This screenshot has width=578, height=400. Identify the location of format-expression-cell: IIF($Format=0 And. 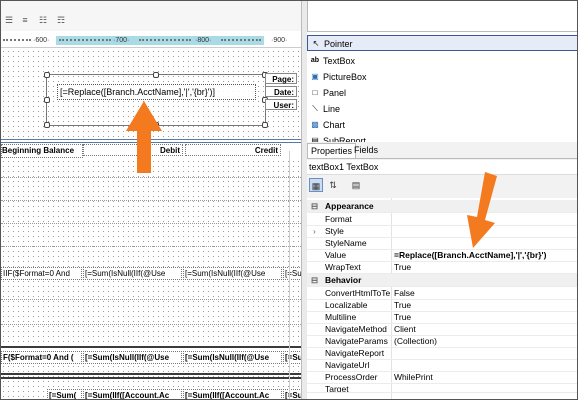
(41, 273).